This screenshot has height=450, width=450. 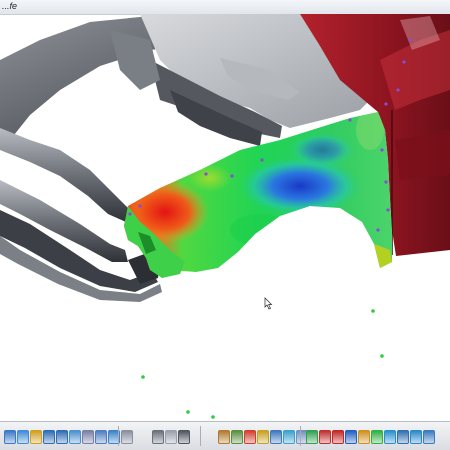 I want to click on zoom-in-icon, so click(x=49, y=437).